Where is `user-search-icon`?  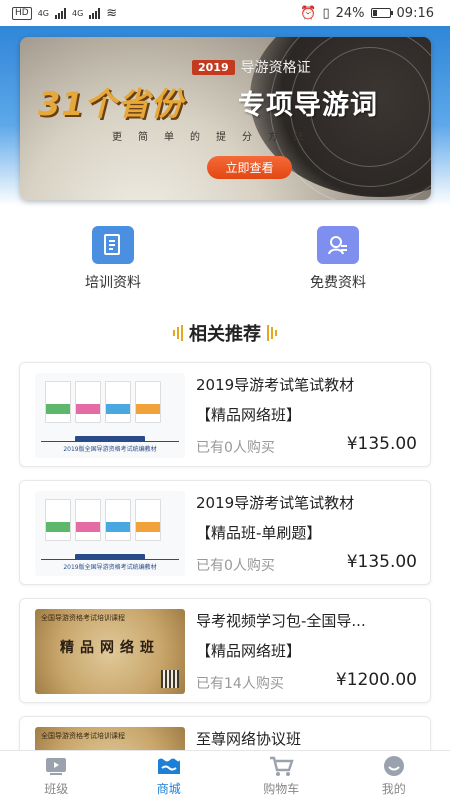 user-search-icon is located at coordinates (338, 245).